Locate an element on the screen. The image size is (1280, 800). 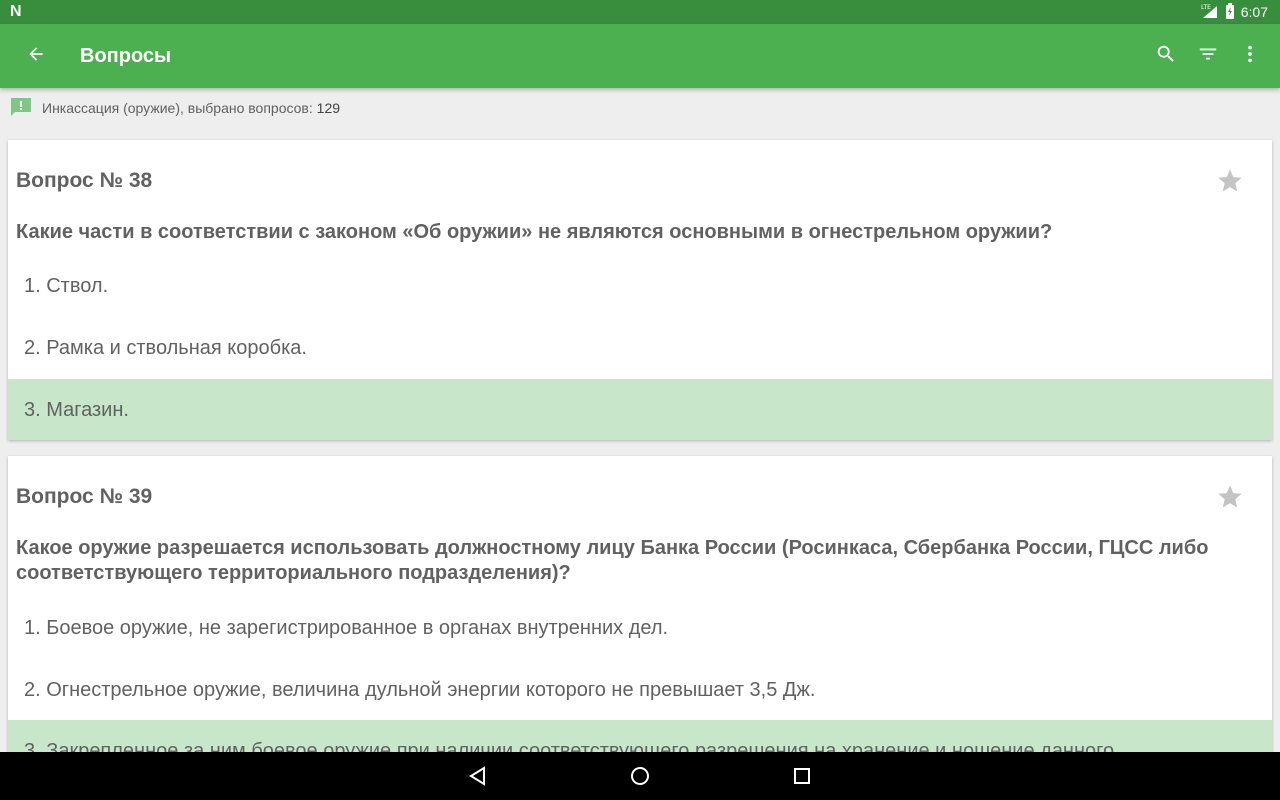
search-button is located at coordinates (1166, 56).